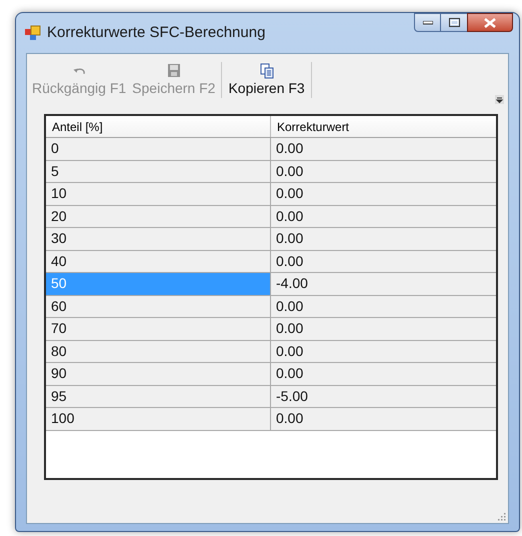 This screenshot has height=536, width=522. What do you see at coordinates (156, 32) in the screenshot?
I see `window-title: Korrekturwerte SFC-Berechnung` at bounding box center [156, 32].